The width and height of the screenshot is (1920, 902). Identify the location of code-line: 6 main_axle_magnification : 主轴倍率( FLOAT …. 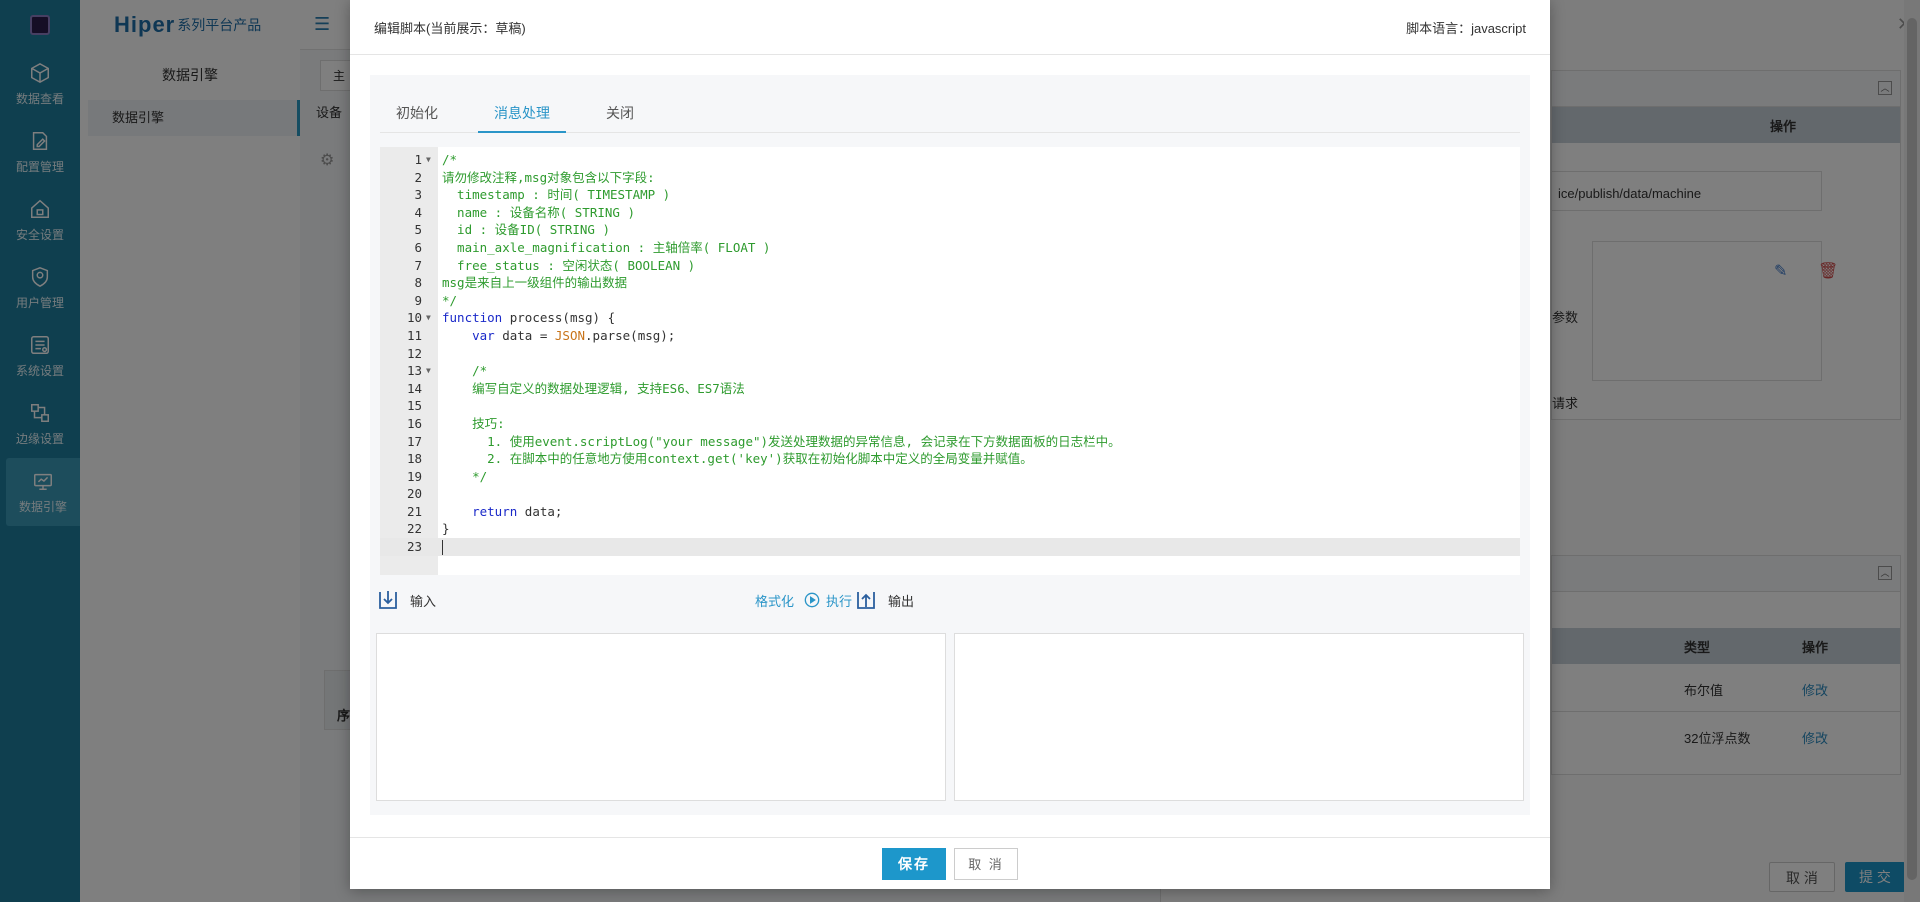
(950, 248).